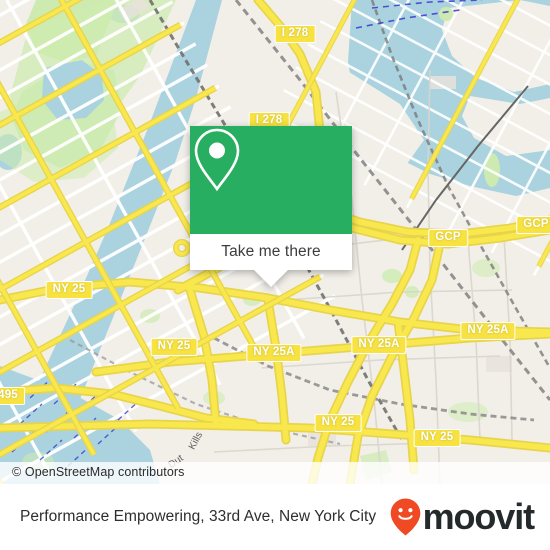 This screenshot has width=550, height=550. I want to click on take-me-there-button: Take me there, so click(271, 252).